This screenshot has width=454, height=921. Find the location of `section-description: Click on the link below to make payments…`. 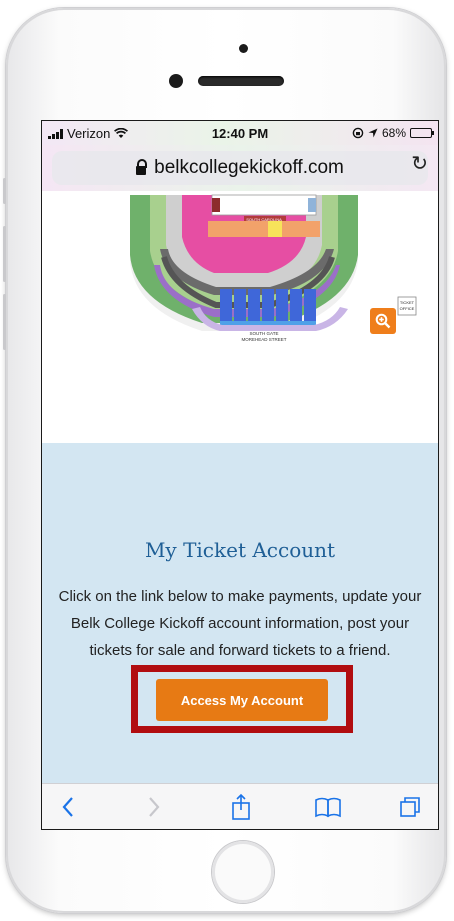

section-description: Click on the link below to make payments… is located at coordinates (240, 623).